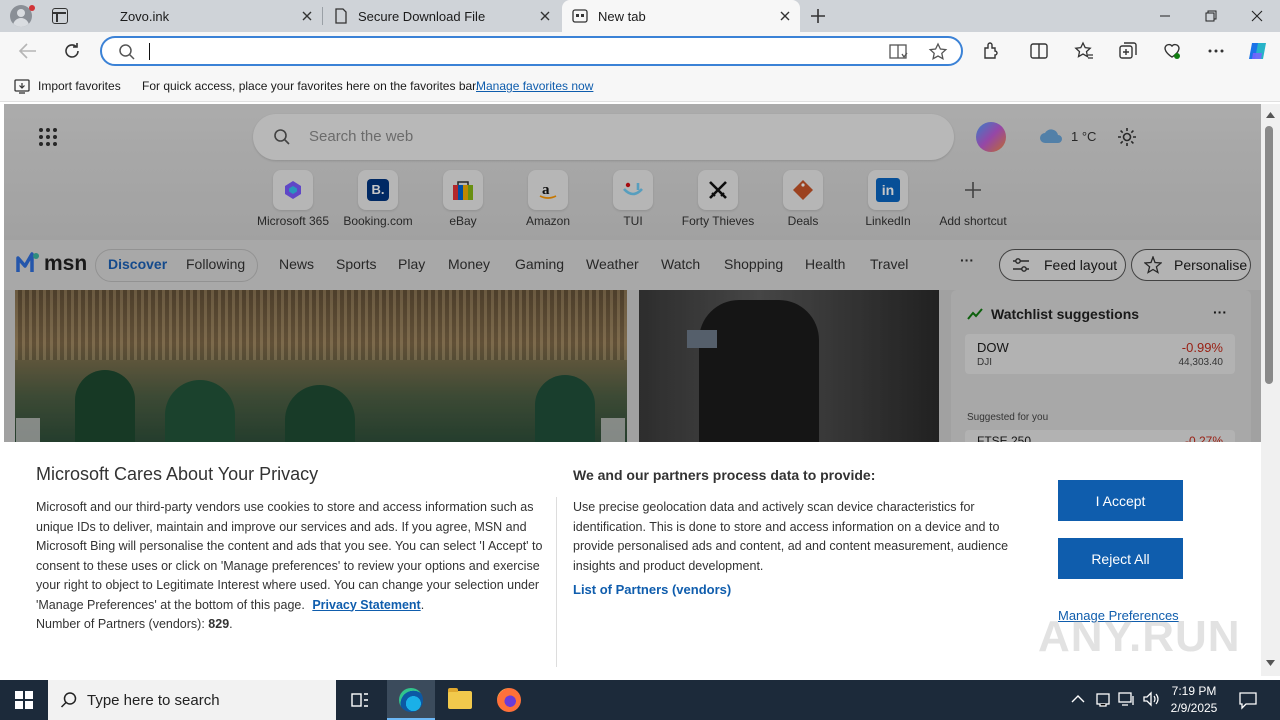 The width and height of the screenshot is (1280, 720). What do you see at coordinates (818, 16) in the screenshot?
I see `new-tab-plus-icon` at bounding box center [818, 16].